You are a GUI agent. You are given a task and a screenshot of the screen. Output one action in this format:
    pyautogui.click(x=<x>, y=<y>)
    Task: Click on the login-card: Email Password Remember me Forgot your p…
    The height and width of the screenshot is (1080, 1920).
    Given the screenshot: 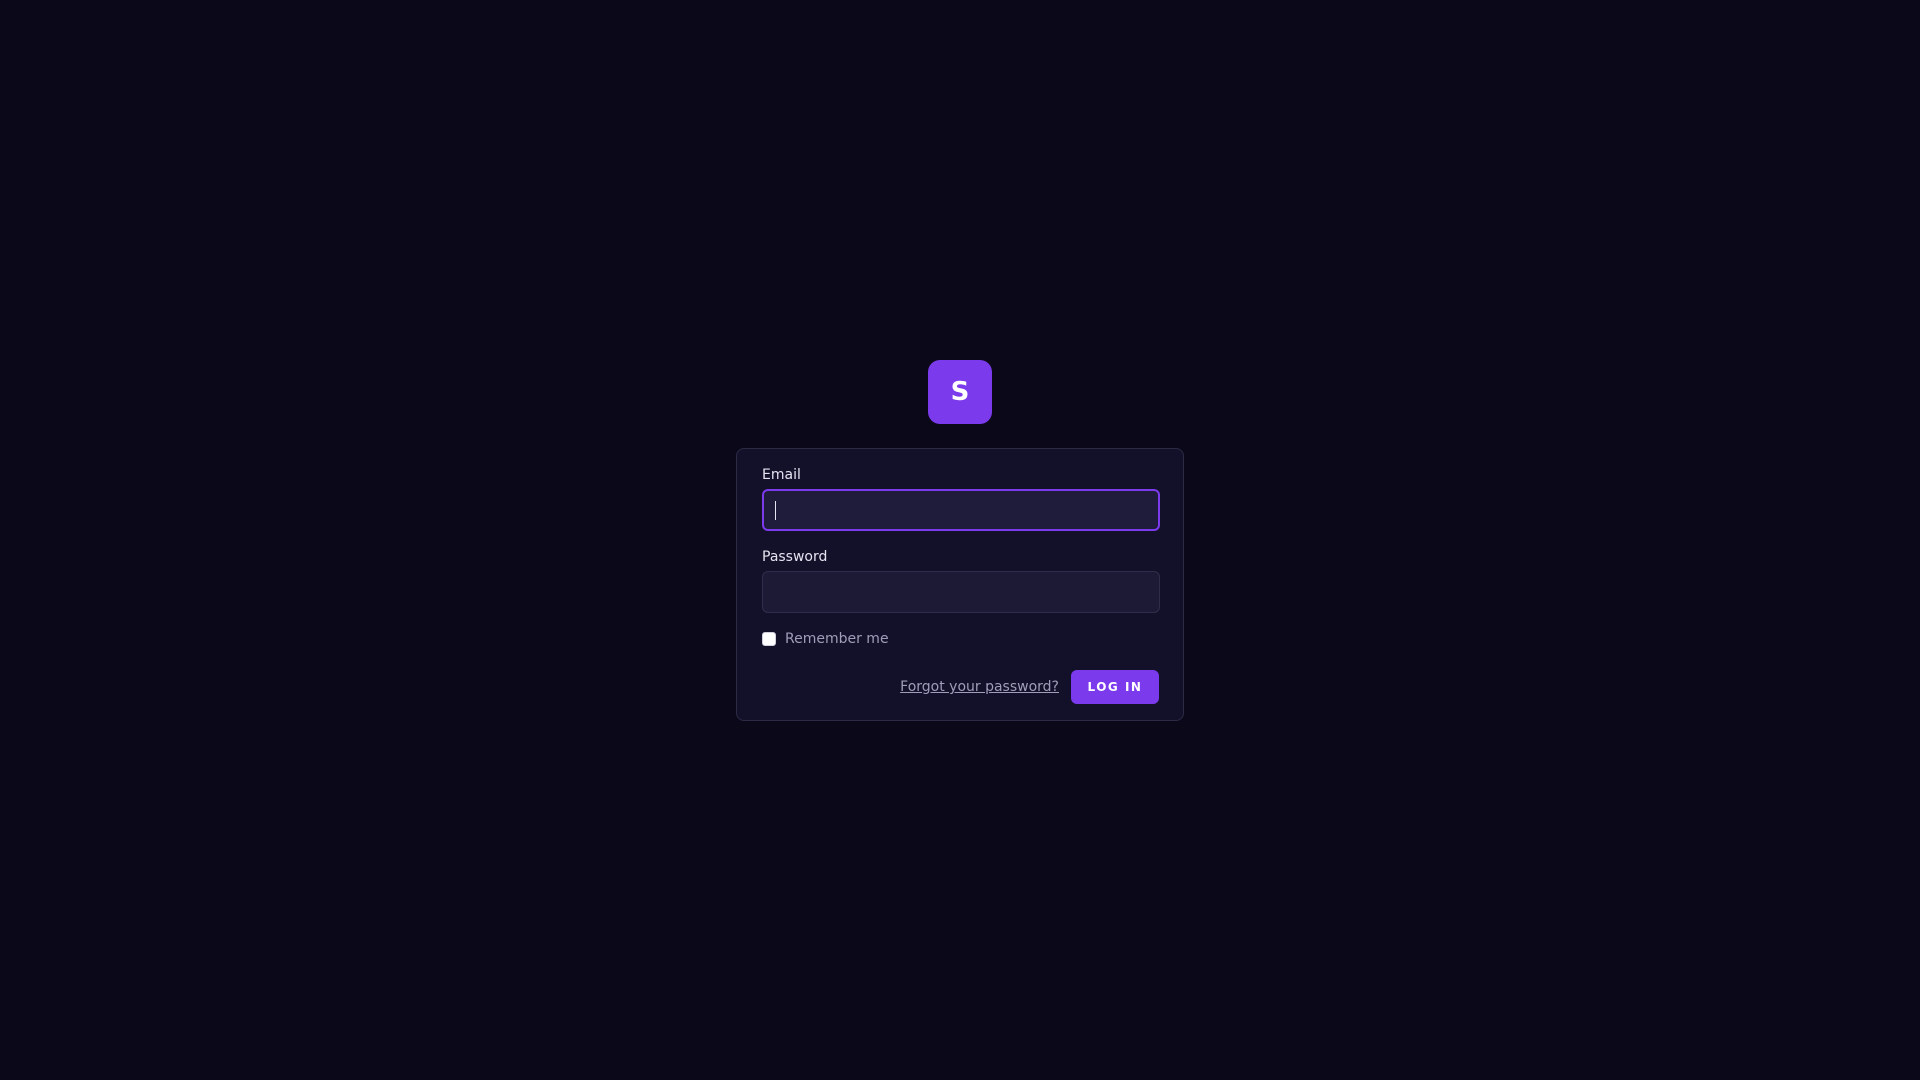 What is the action you would take?
    pyautogui.click(x=960, y=584)
    